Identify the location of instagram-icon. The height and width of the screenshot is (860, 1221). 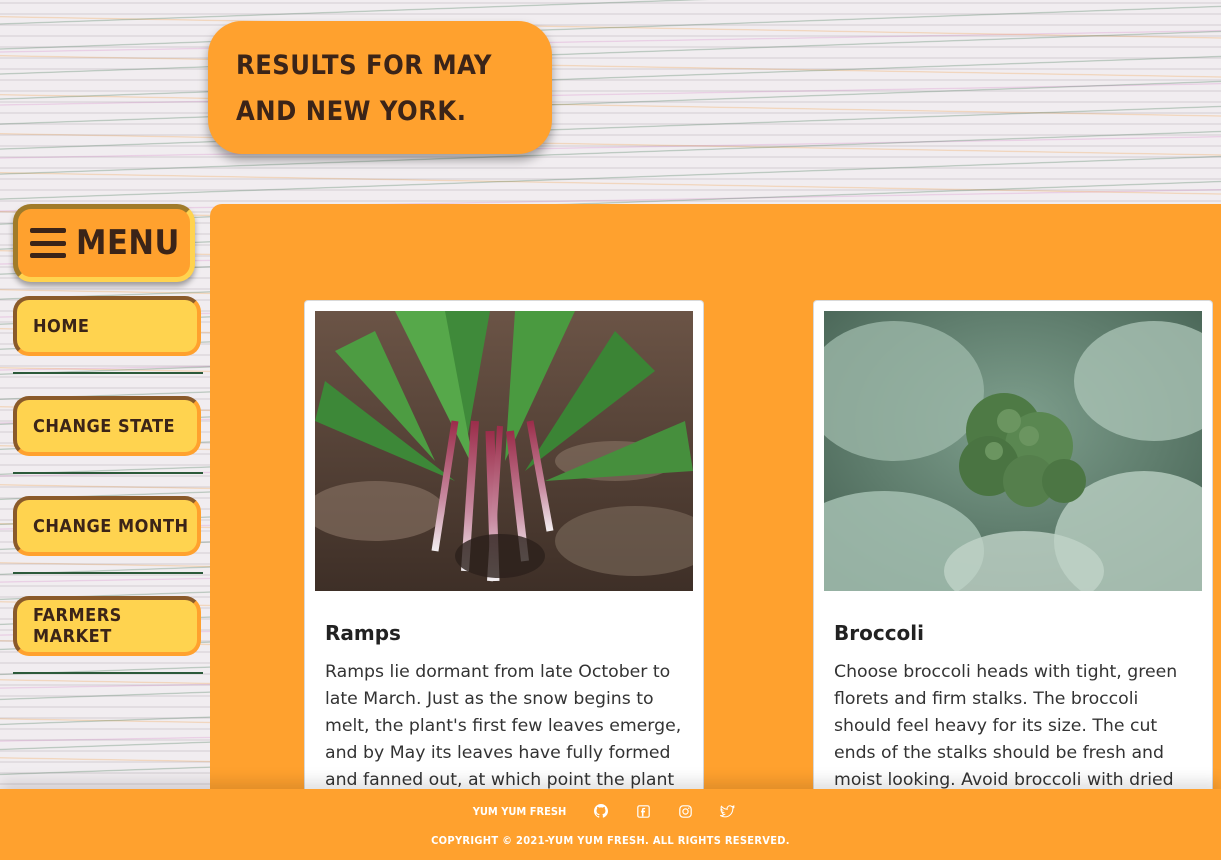
(685, 811).